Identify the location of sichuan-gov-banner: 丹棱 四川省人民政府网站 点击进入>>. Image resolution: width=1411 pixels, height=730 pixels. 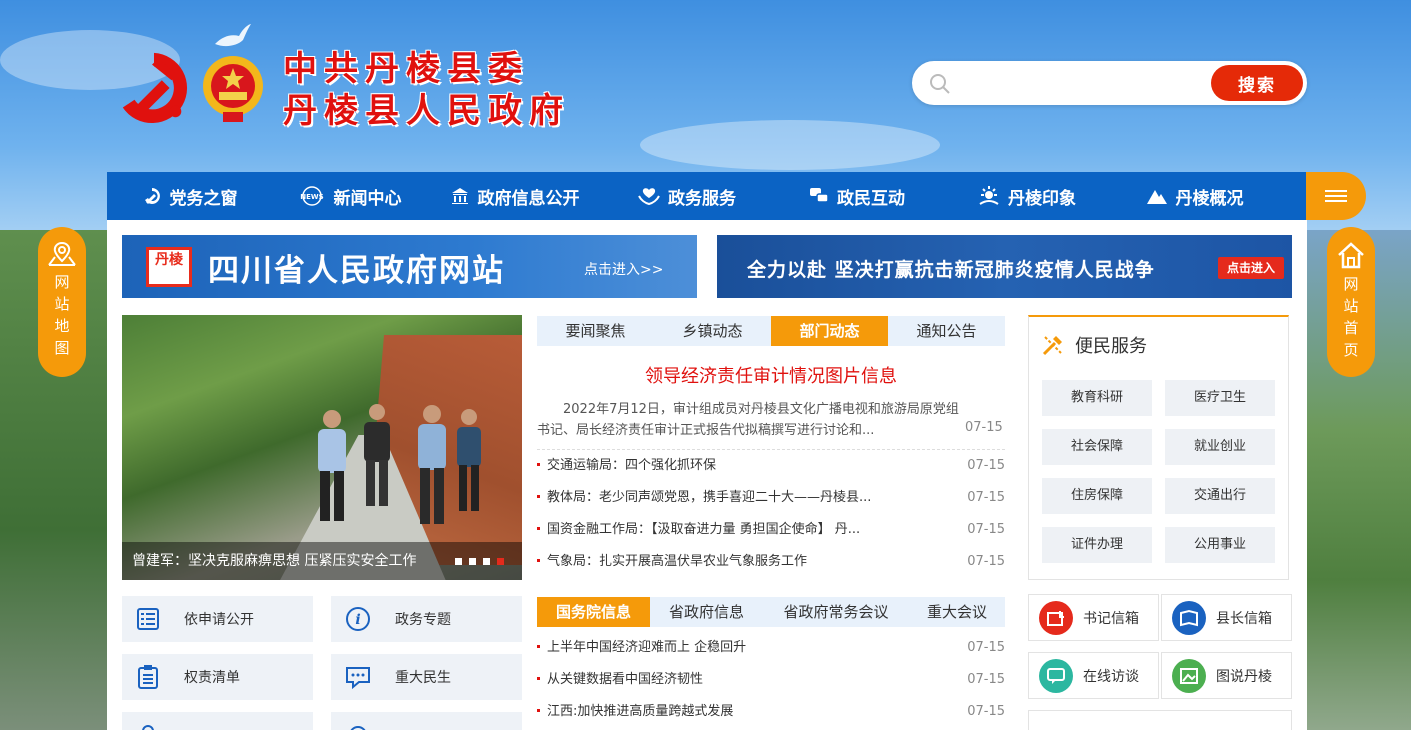
(409, 266).